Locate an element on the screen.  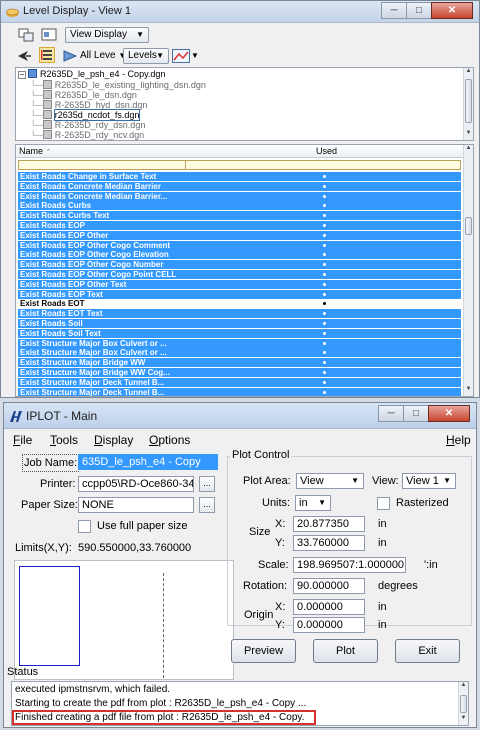
level-name: Exist Roads EOP Other Cogo Elevation is located at coordinates (94, 255).